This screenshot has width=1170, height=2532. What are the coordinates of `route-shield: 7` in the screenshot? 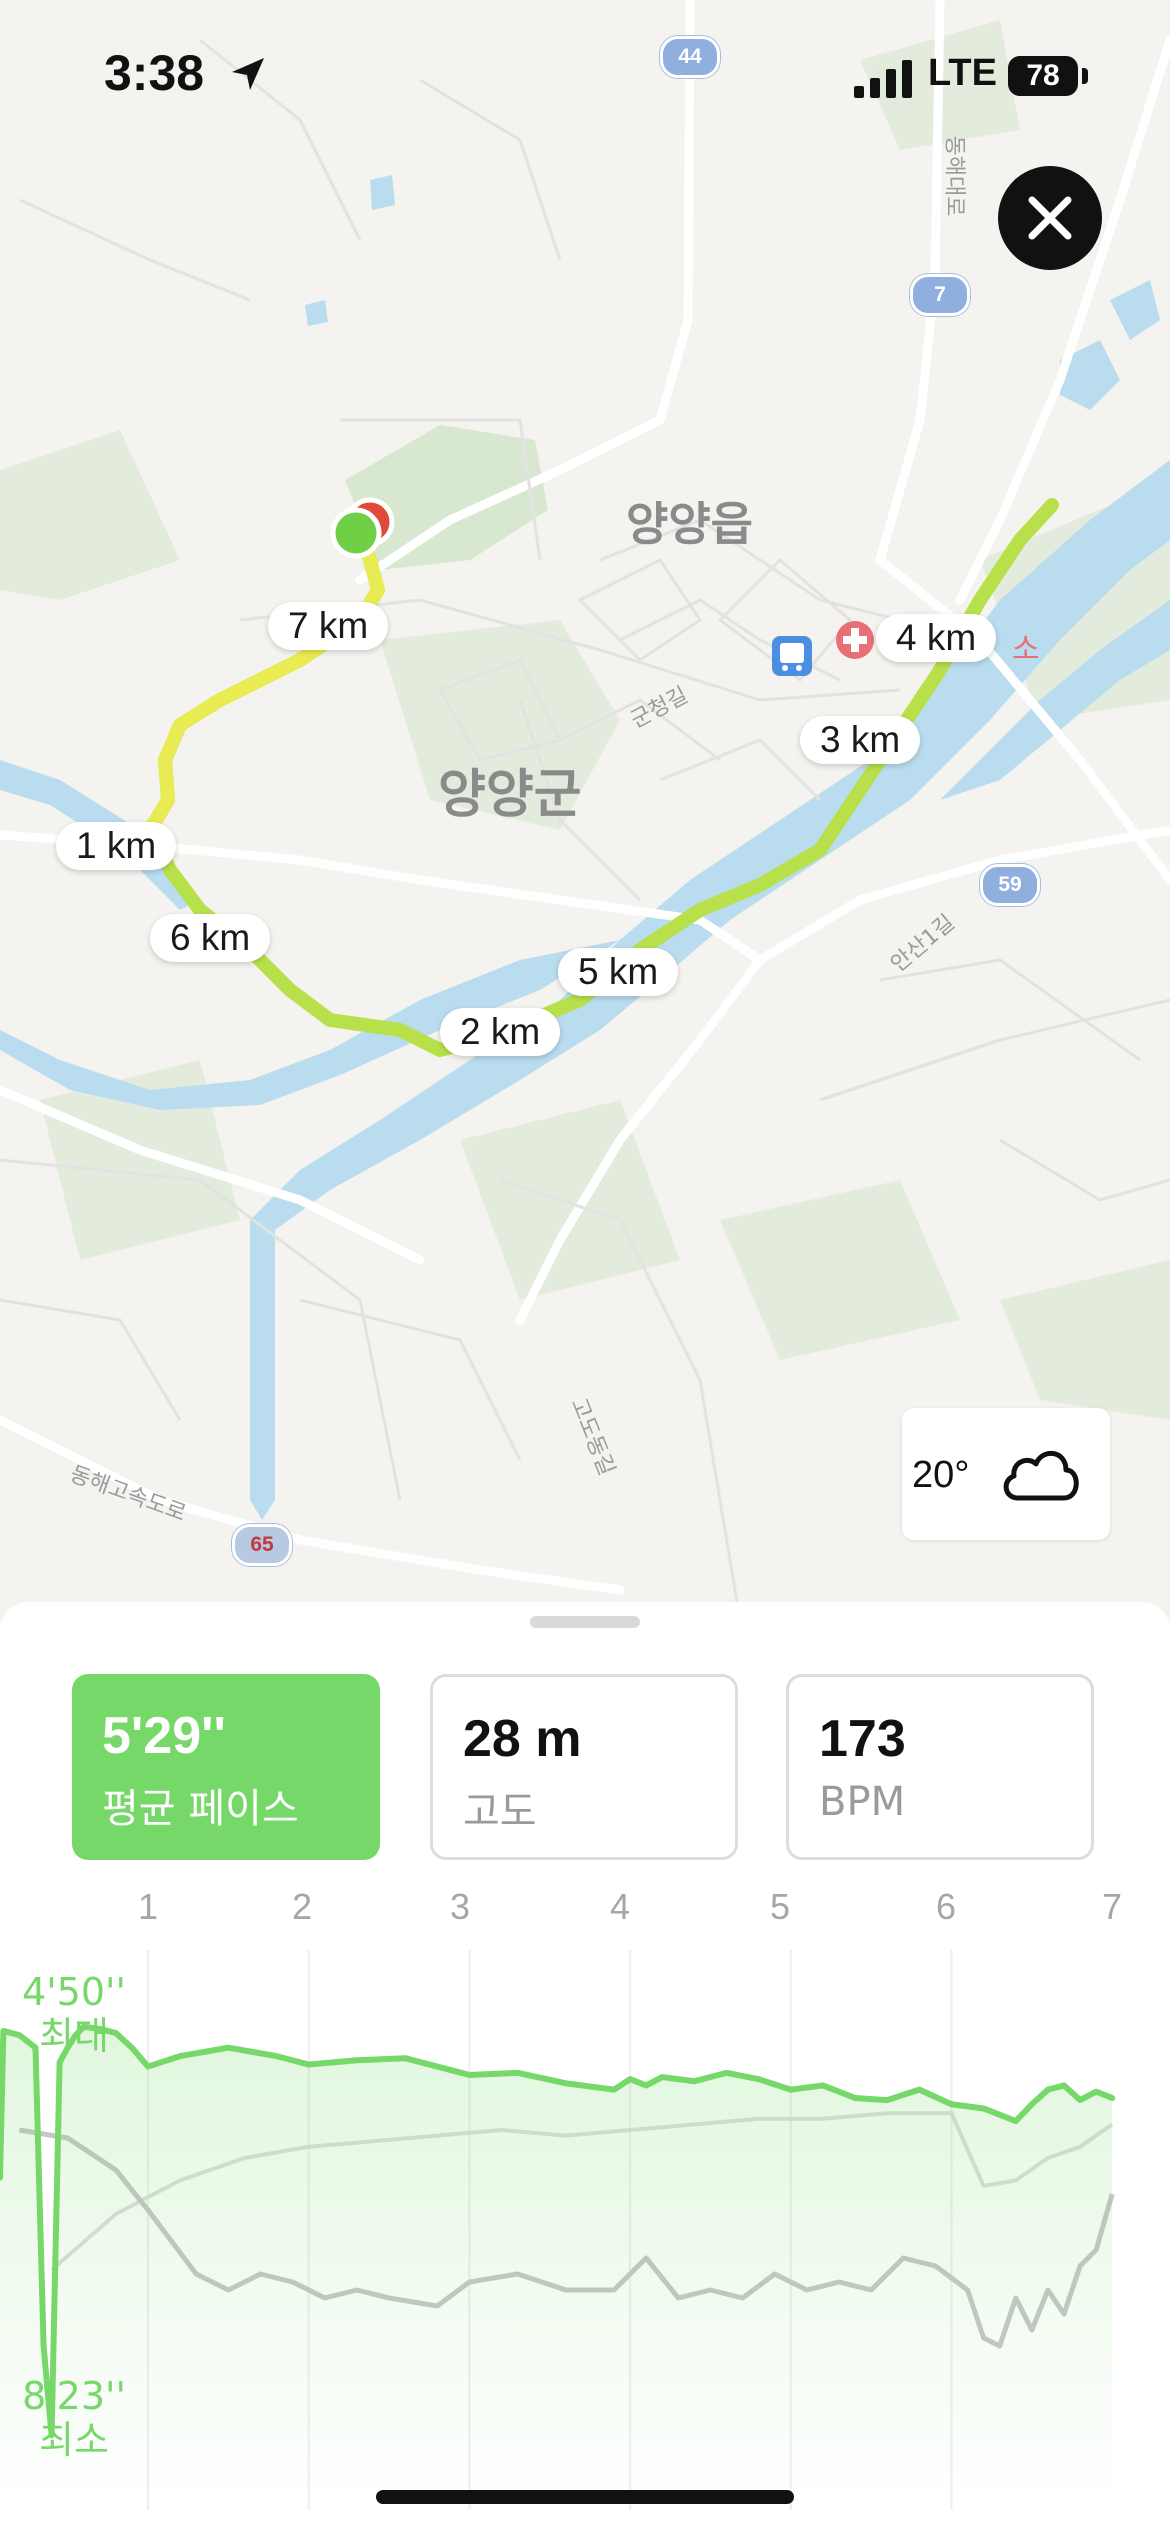 It's located at (940, 295).